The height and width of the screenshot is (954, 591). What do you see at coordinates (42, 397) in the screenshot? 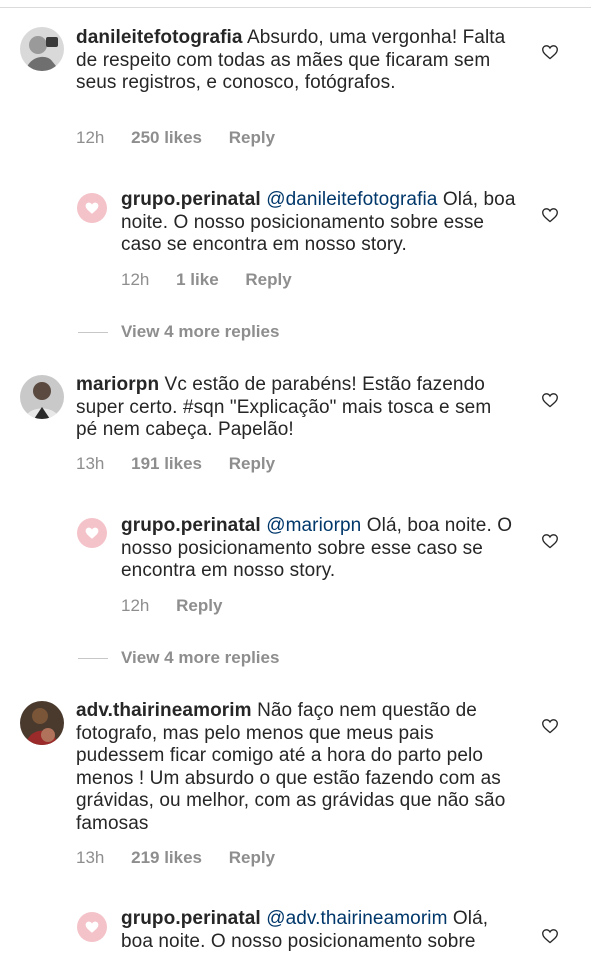
I see `avatar-mariorpn` at bounding box center [42, 397].